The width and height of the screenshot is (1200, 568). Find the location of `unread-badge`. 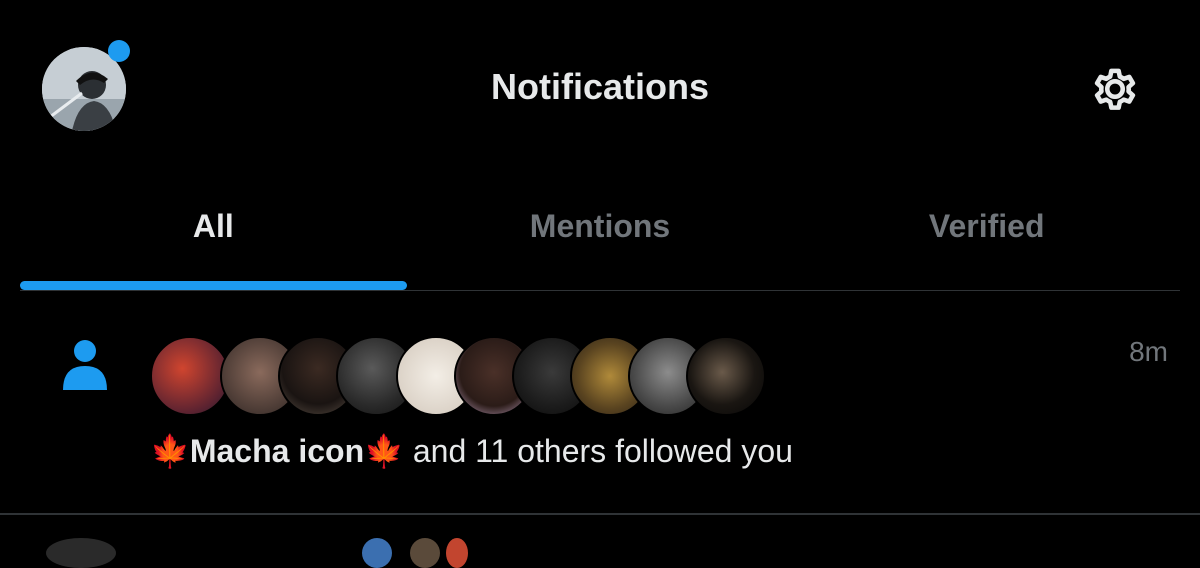

unread-badge is located at coordinates (119, 51).